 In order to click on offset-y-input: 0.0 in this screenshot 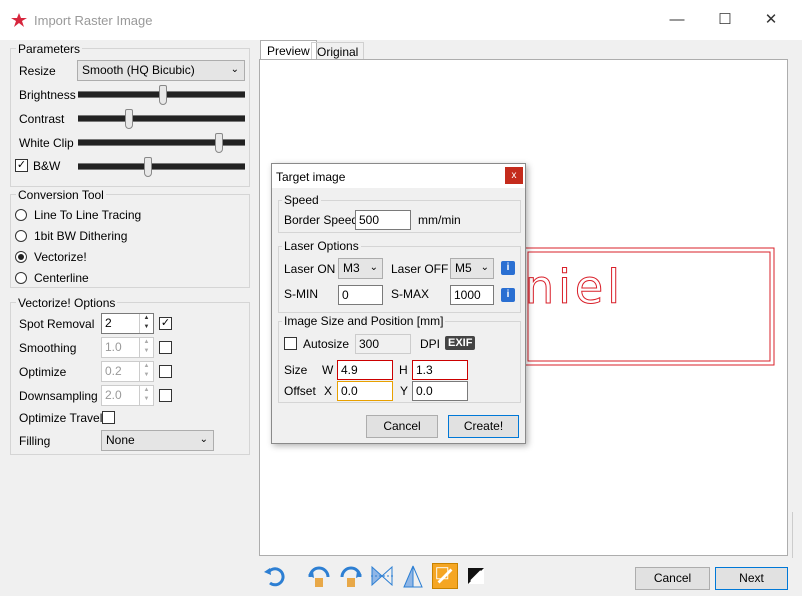, I will do `click(440, 391)`.